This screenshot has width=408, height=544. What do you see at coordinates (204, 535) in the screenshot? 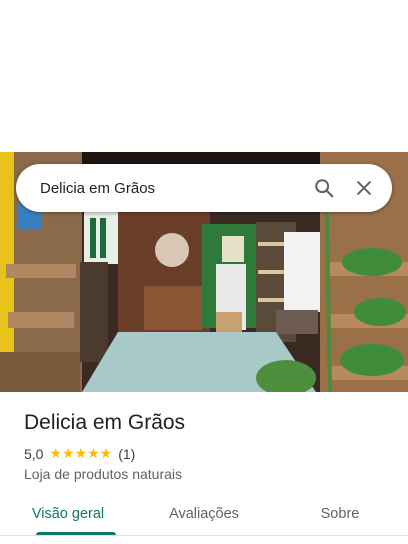
I see `tabs-divider` at bounding box center [204, 535].